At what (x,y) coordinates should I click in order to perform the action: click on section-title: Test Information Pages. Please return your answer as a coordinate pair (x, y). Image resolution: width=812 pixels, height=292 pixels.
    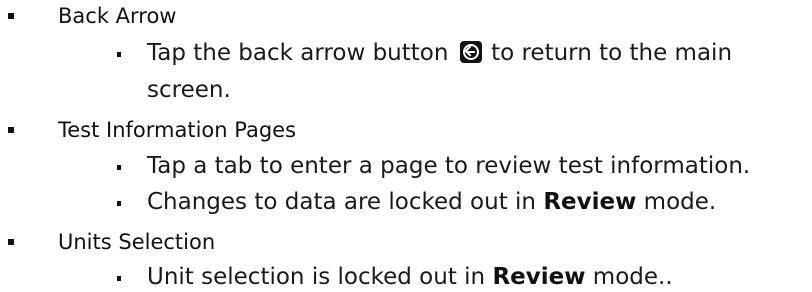
    Looking at the image, I should click on (177, 130).